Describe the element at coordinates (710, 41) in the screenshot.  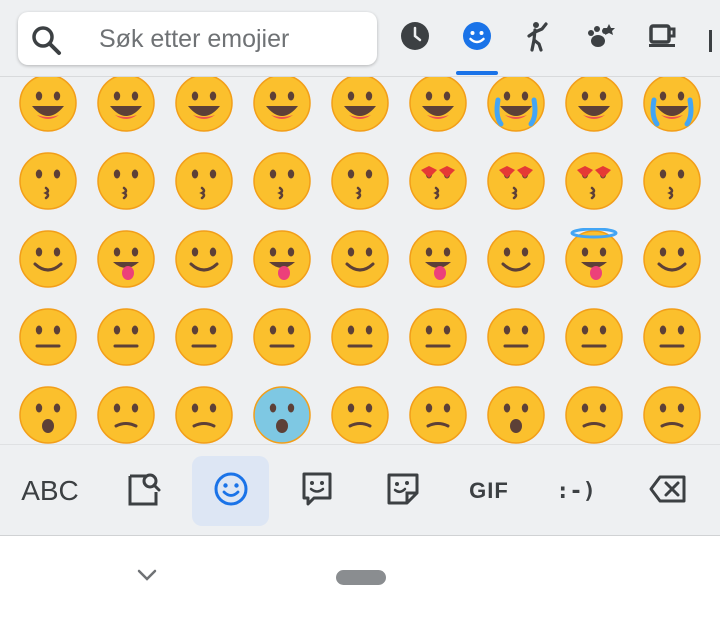
I see `more-categories-indicator` at that location.